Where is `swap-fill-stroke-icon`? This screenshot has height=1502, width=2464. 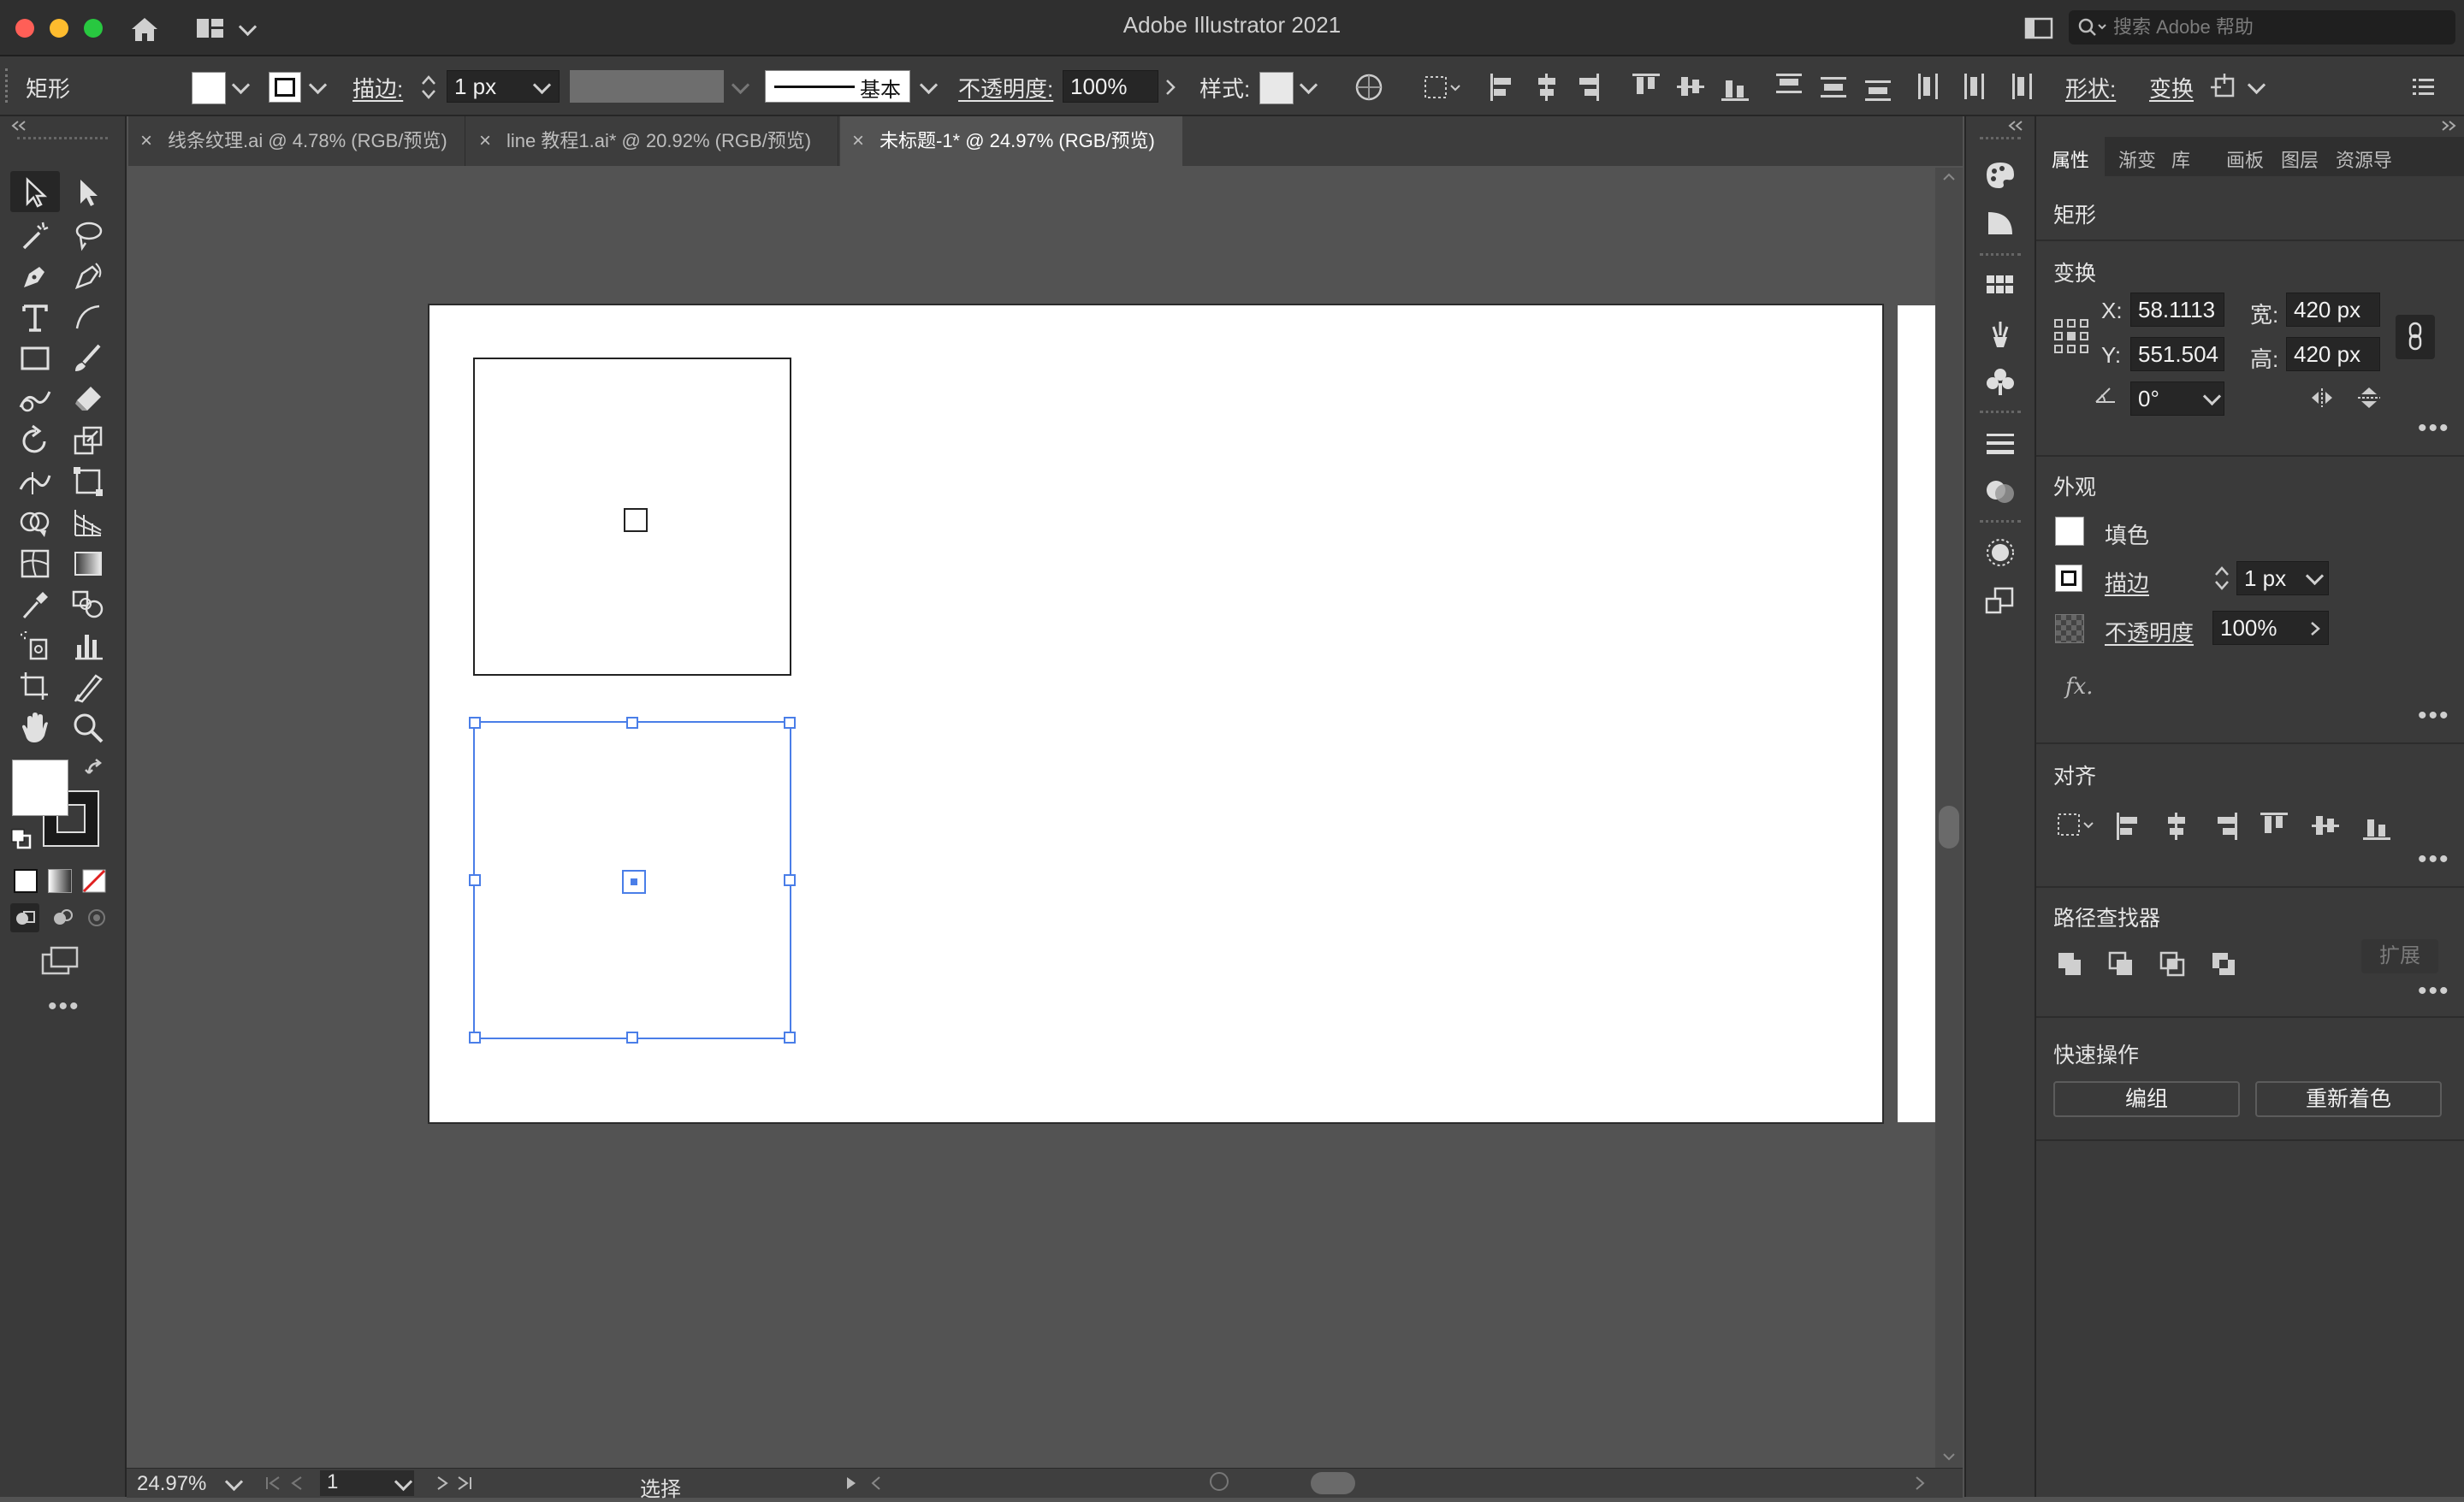
swap-fill-stroke-icon is located at coordinates (96, 768).